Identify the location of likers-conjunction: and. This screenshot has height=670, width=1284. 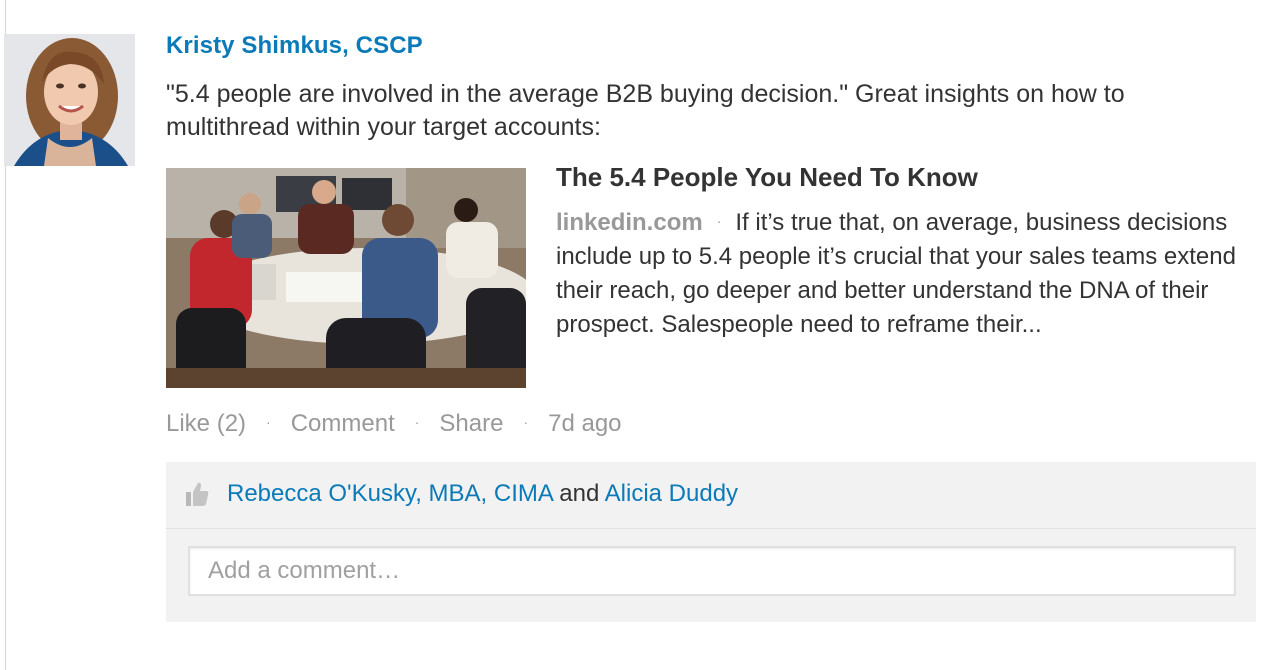
(579, 493).